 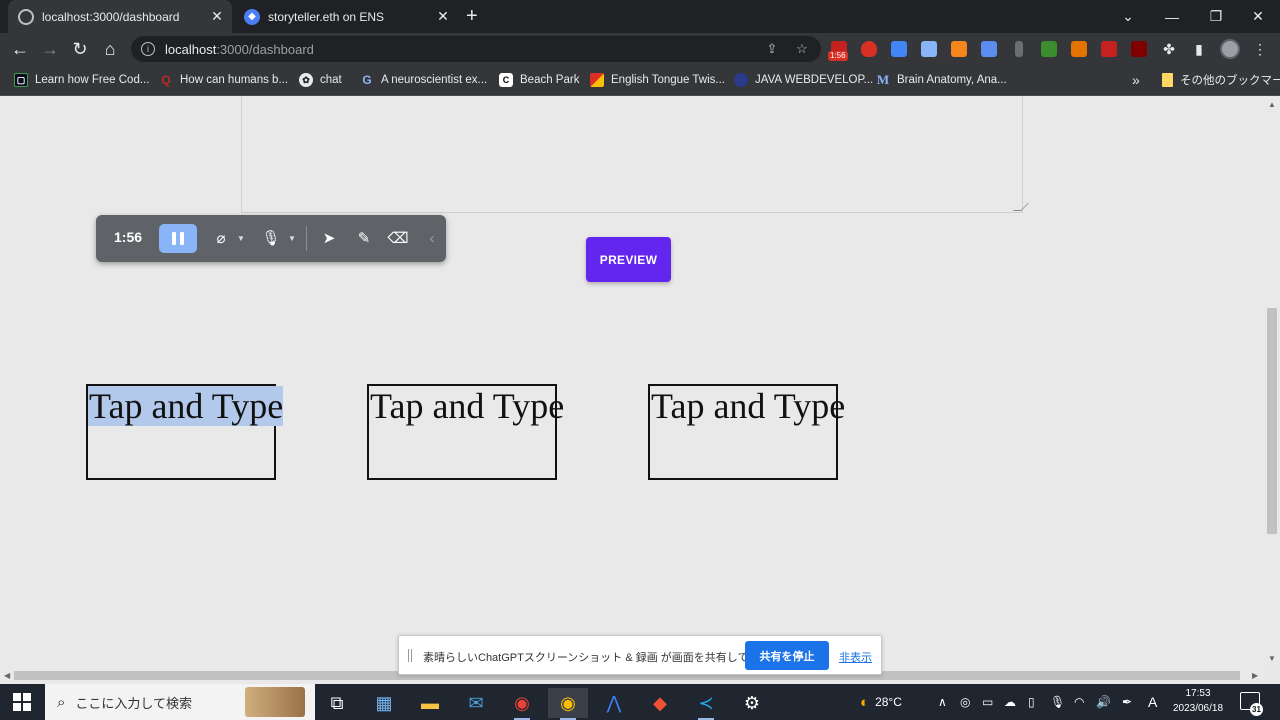 What do you see at coordinates (271, 238) in the screenshot?
I see `microphone-icon: 🎙` at bounding box center [271, 238].